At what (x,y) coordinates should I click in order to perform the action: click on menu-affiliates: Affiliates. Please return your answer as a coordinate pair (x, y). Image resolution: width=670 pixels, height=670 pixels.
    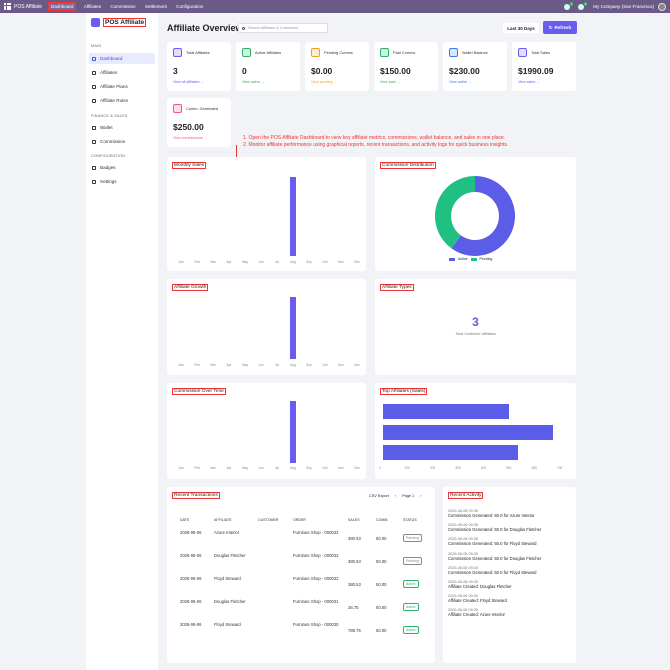
    Looking at the image, I should click on (92, 6).